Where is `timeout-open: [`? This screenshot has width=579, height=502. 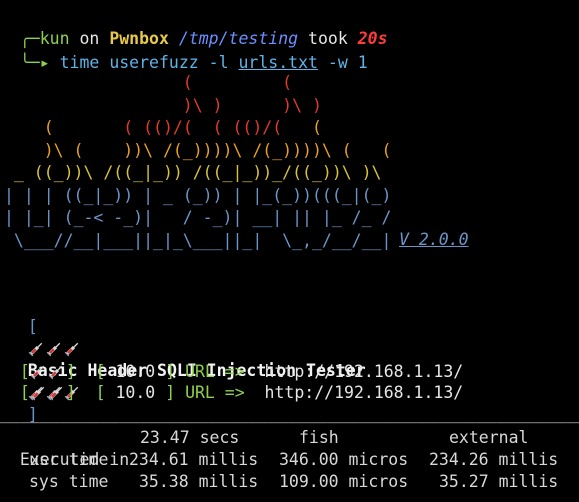
timeout-open: [ is located at coordinates (100, 392).